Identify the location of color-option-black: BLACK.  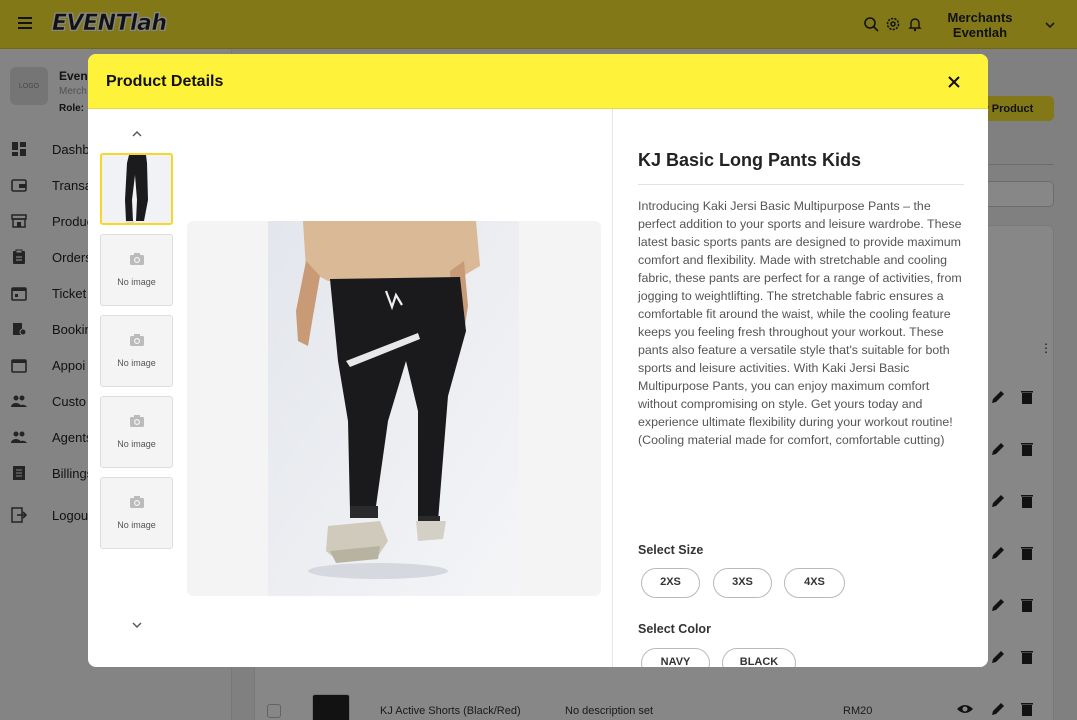
(759, 657).